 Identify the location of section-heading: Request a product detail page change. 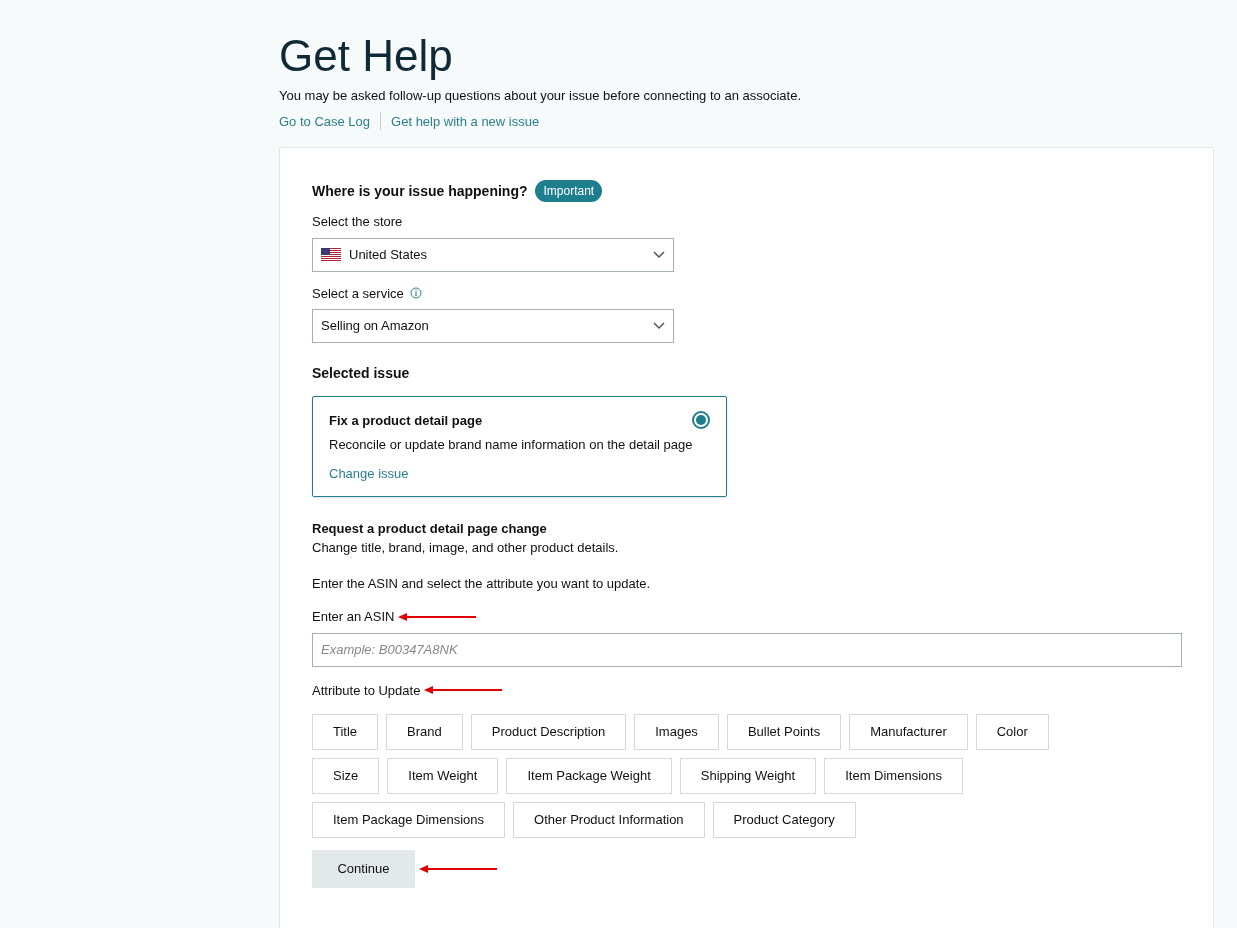
(430, 528).